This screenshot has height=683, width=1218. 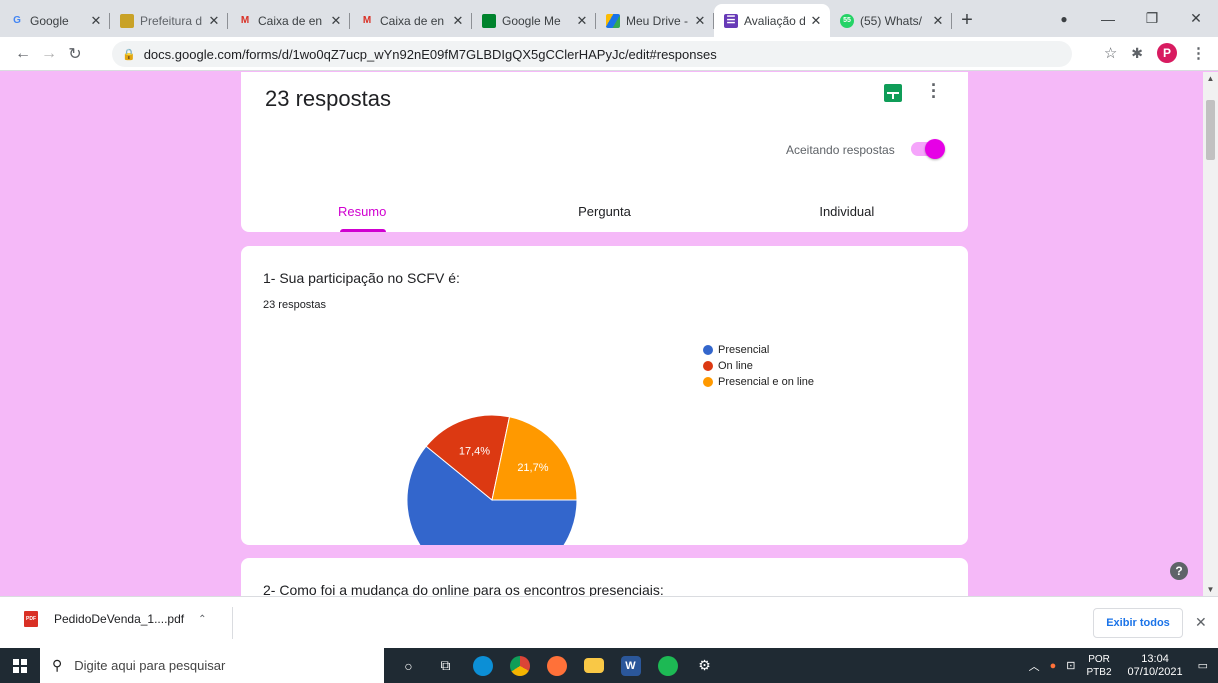 I want to click on legend-item: On line, so click(x=758, y=366).